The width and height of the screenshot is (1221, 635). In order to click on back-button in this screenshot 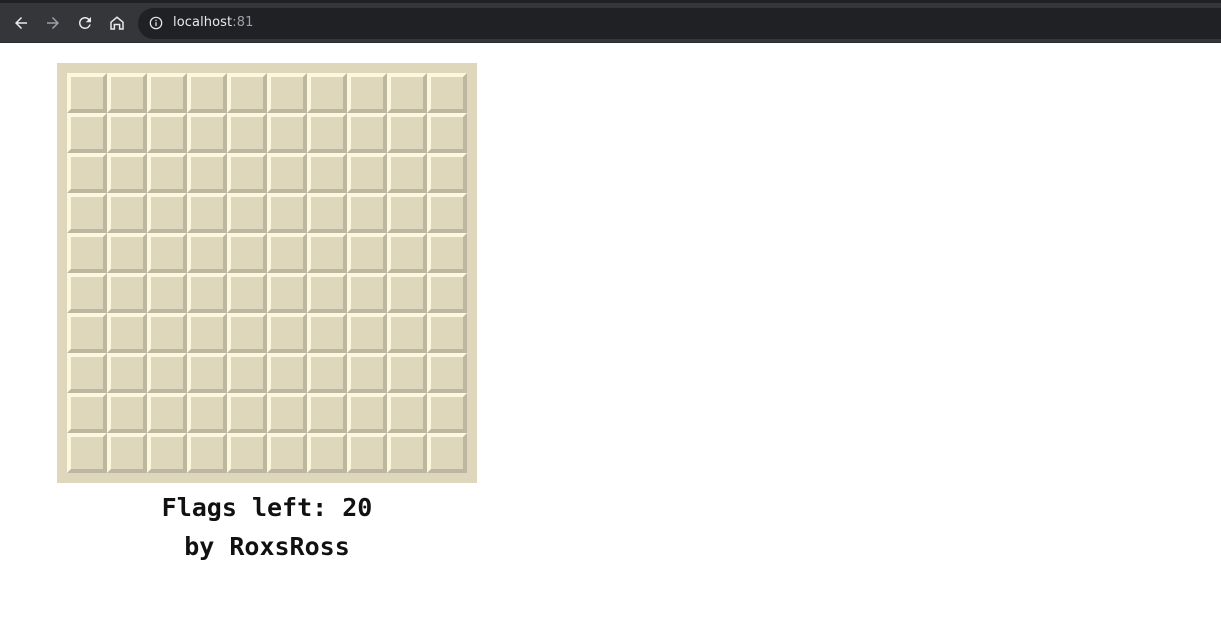, I will do `click(21, 23)`.